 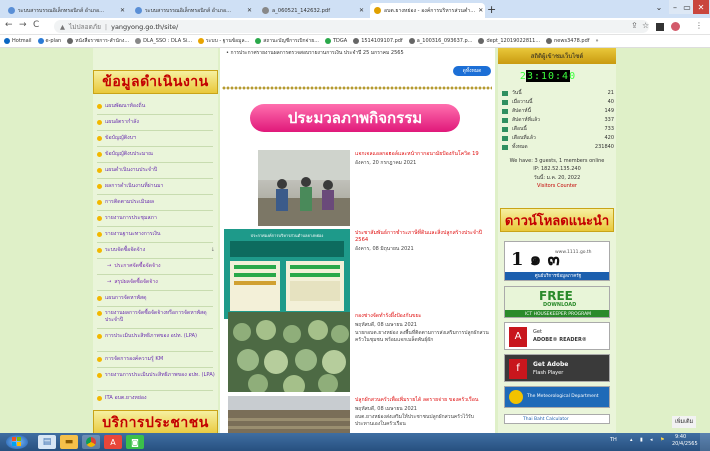 I want to click on sidebar-link: การประเมินประสิทธิภาพของ อปท. (LPA), so click(x=156, y=336).